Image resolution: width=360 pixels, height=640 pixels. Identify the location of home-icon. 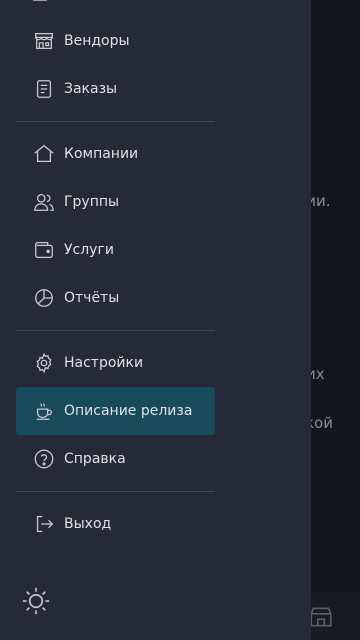
(44, 154).